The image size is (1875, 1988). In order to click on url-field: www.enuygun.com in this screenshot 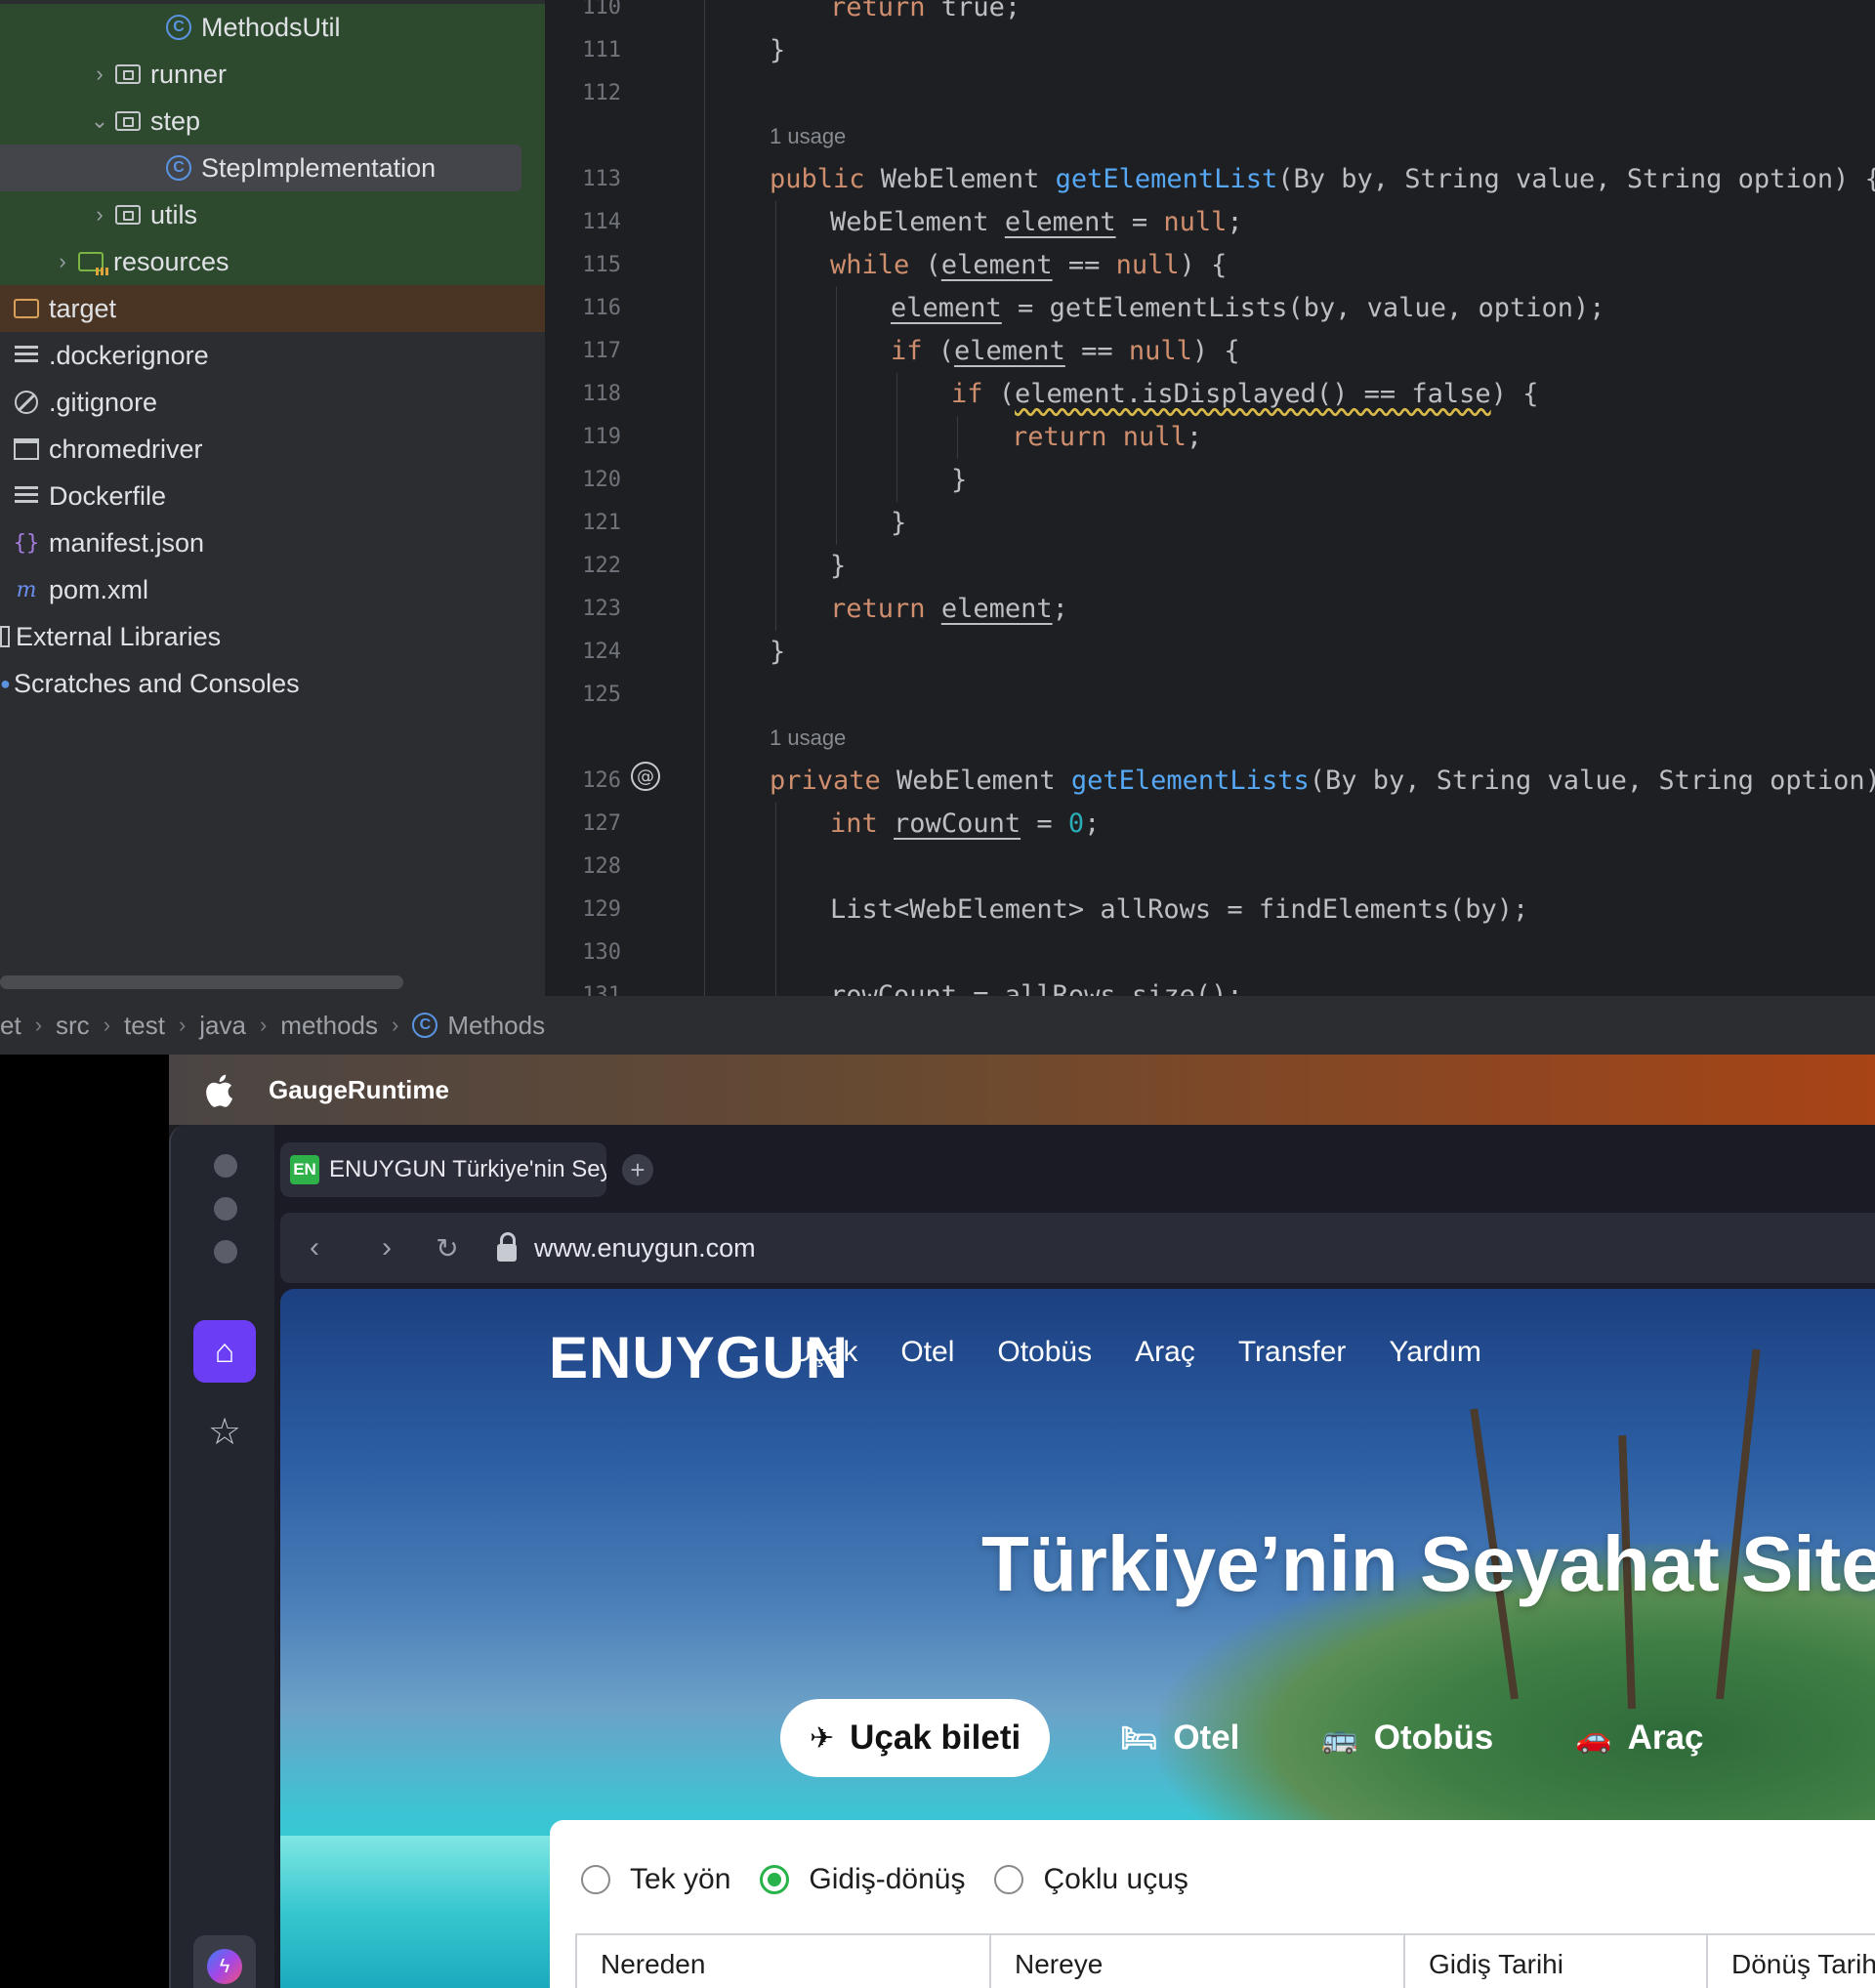, I will do `click(645, 1248)`.